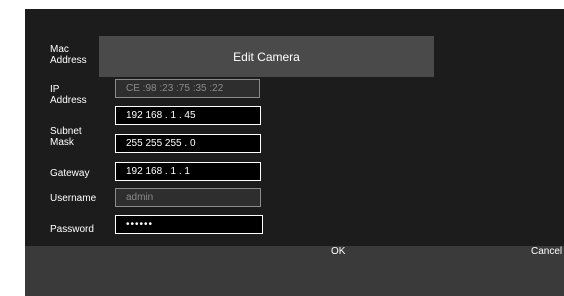  What do you see at coordinates (266, 56) in the screenshot?
I see `dialog-title: Edit Camera` at bounding box center [266, 56].